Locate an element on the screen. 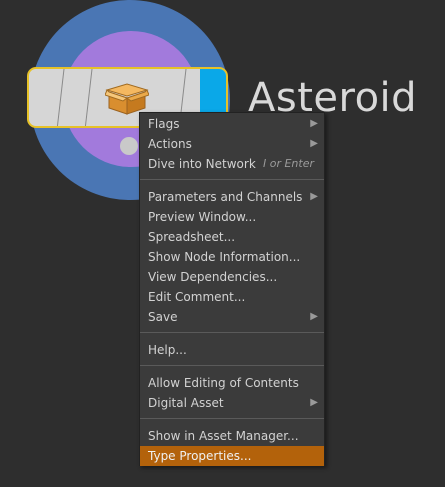 This screenshot has width=445, height=487. asset-box-icon is located at coordinates (127, 99).